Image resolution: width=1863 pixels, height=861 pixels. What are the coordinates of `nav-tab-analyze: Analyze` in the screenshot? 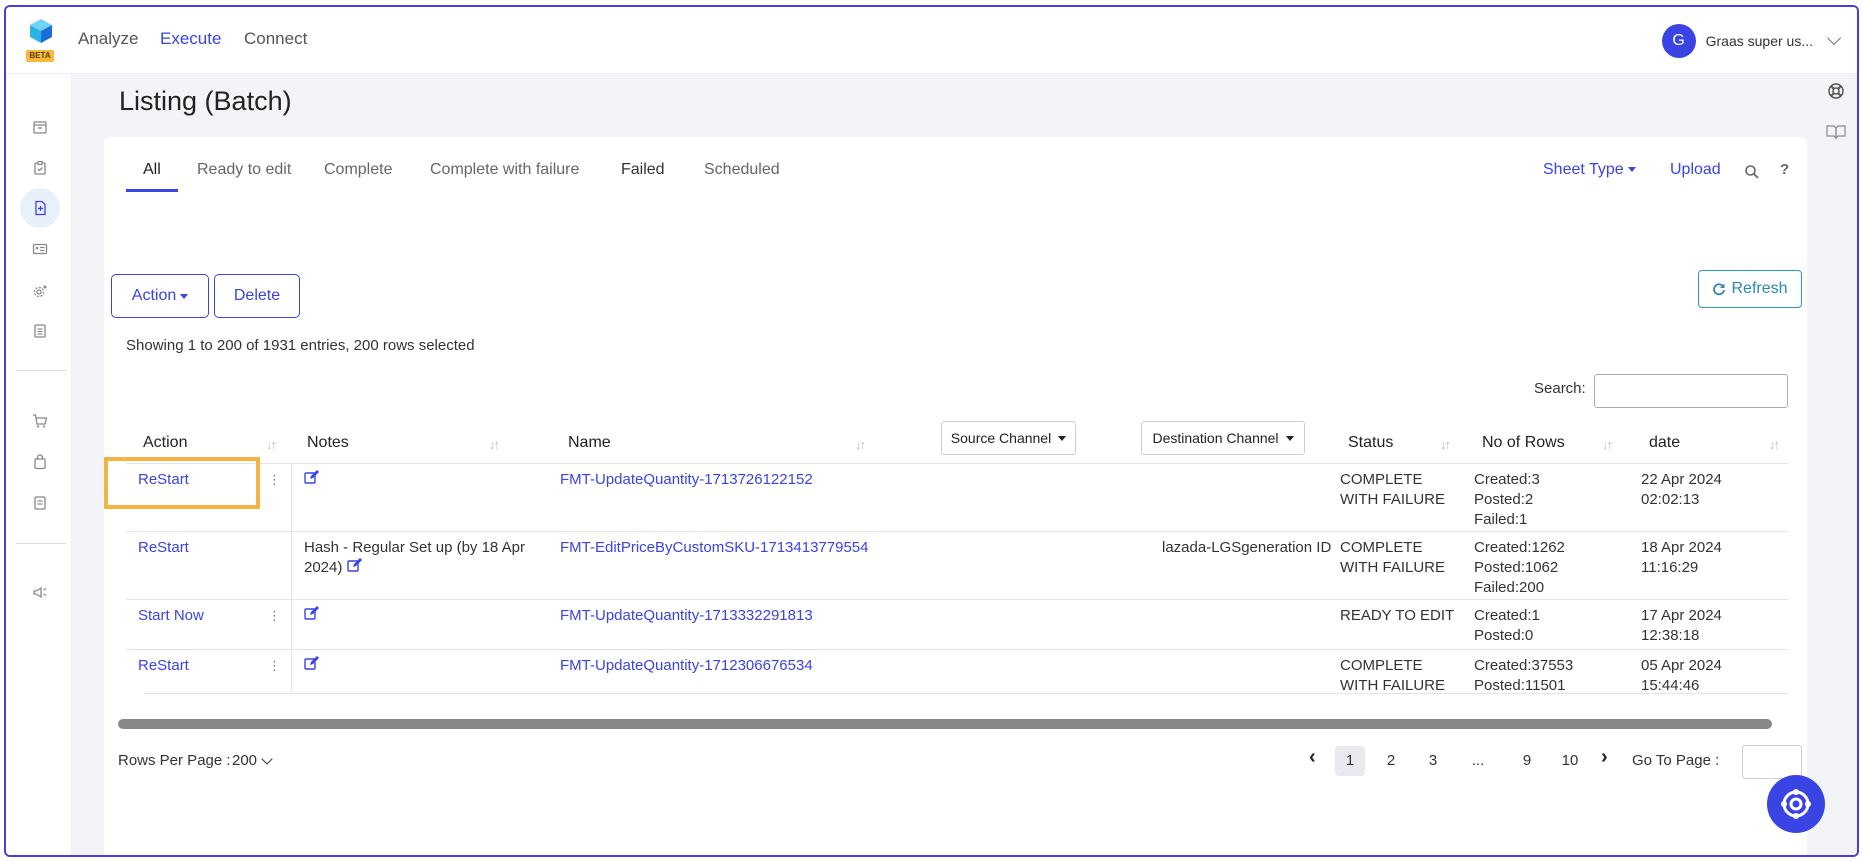 It's located at (108, 39).